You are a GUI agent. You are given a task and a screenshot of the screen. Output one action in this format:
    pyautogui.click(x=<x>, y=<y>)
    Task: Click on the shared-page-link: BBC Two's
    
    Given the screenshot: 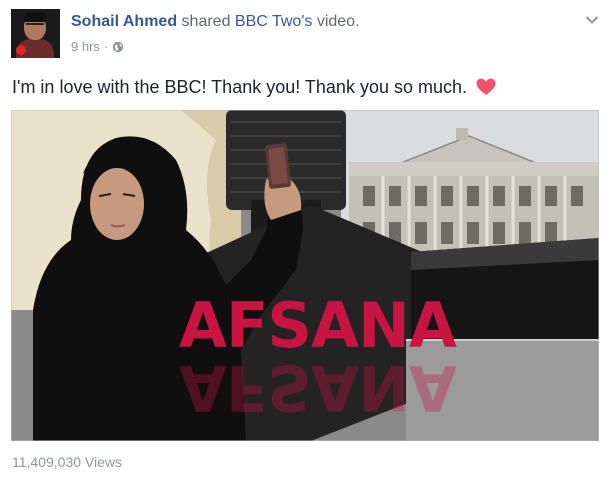 What is the action you would take?
    pyautogui.click(x=273, y=21)
    